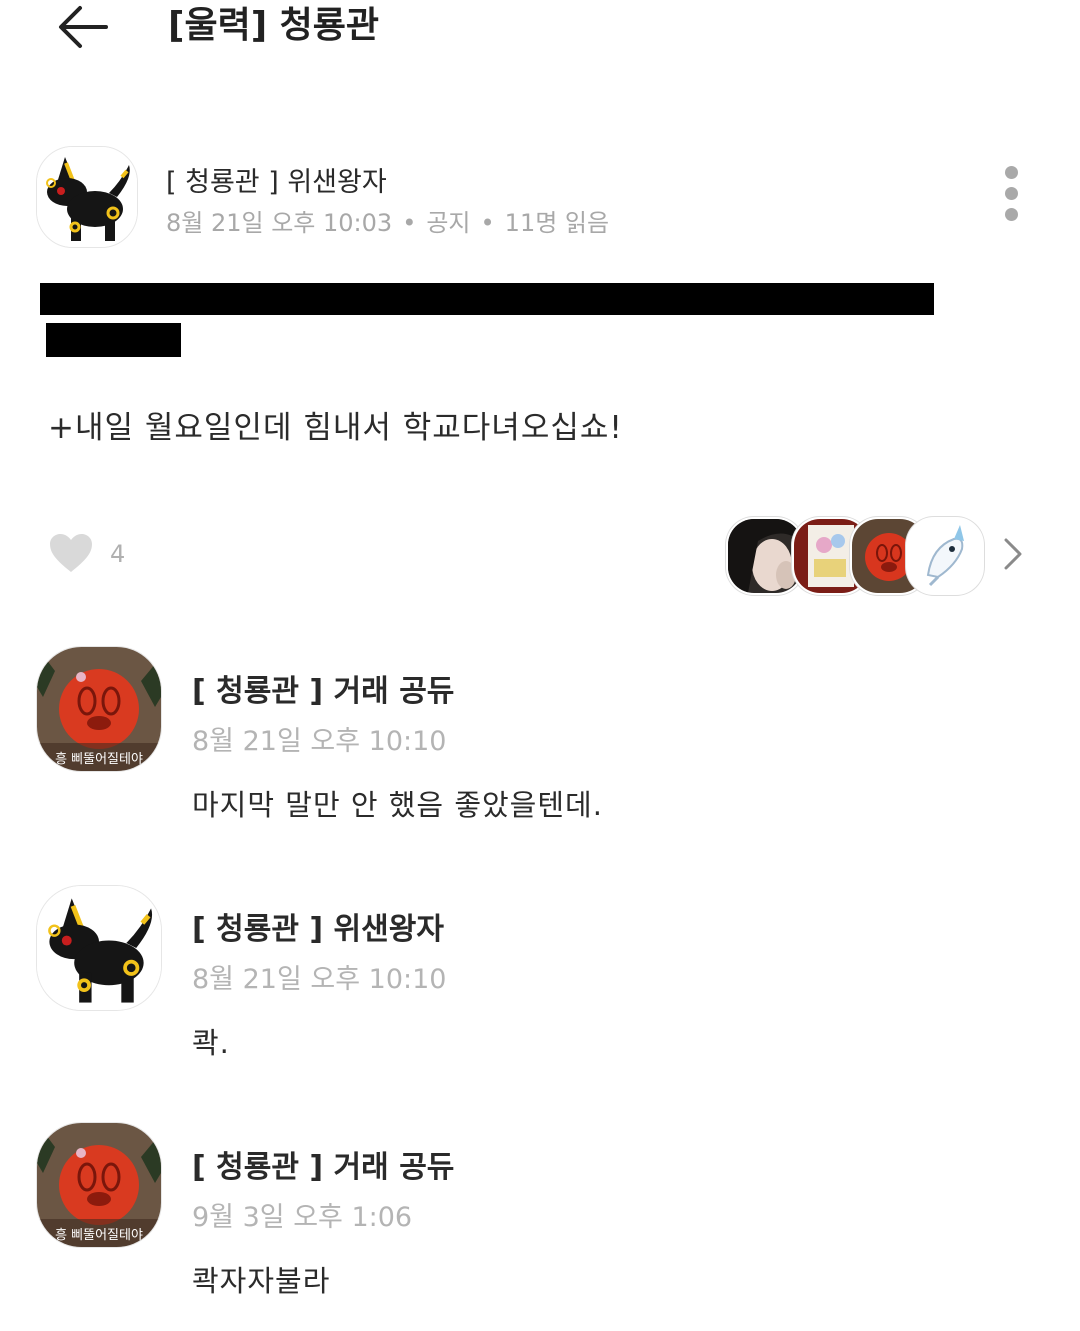 The image size is (1080, 1331). What do you see at coordinates (765, 556) in the screenshot?
I see `person-photo-avatar-image` at bounding box center [765, 556].